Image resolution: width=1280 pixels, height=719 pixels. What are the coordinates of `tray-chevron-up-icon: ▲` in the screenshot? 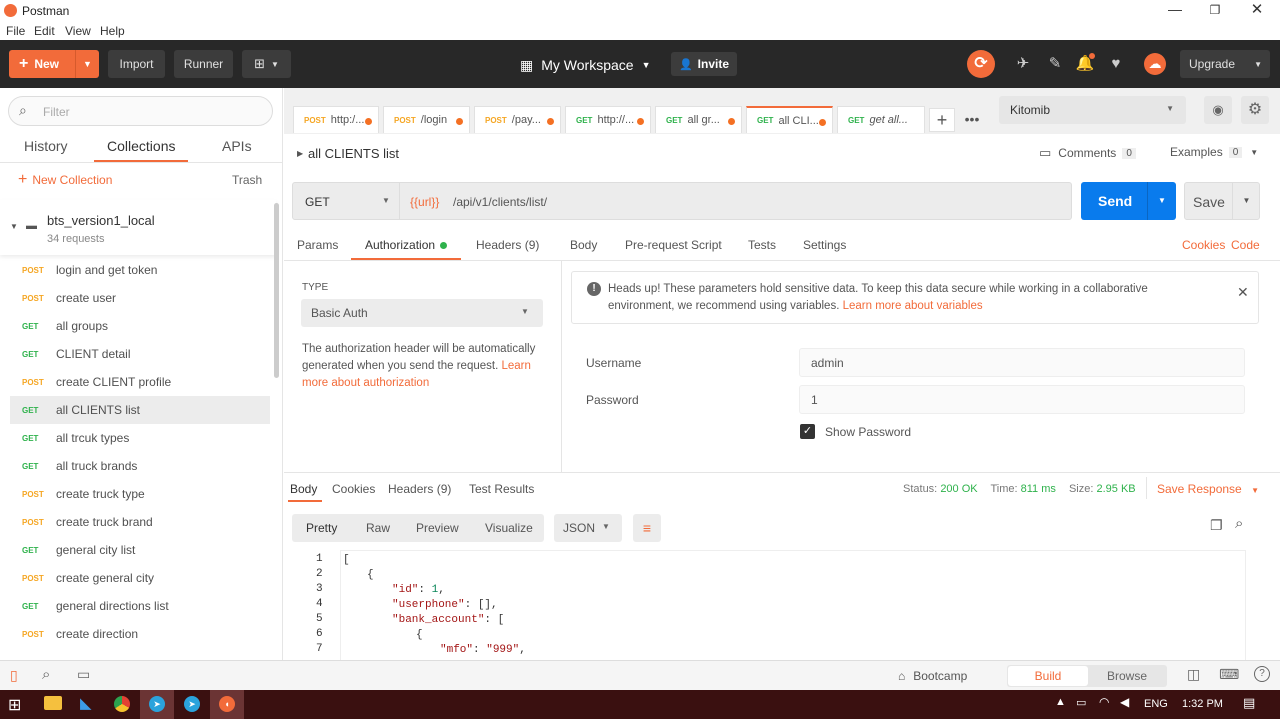 It's located at (1060, 702).